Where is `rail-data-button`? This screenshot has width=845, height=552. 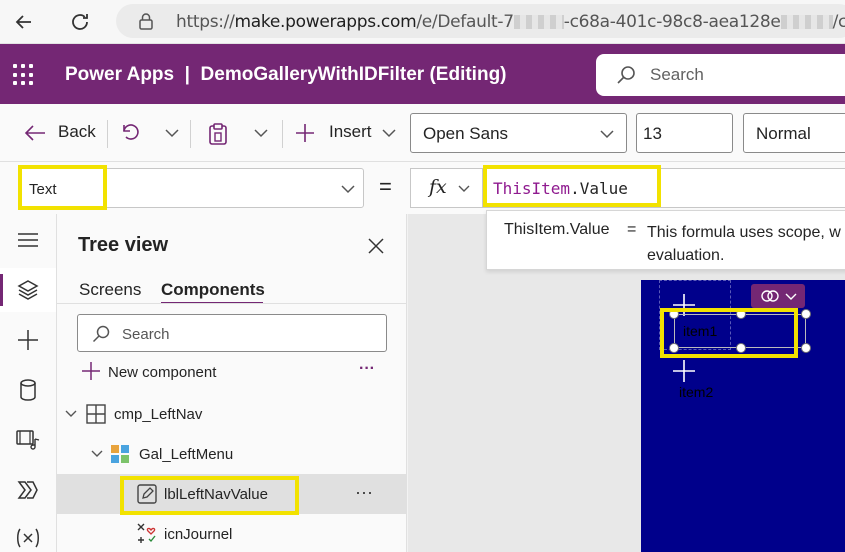 rail-data-button is located at coordinates (28, 390).